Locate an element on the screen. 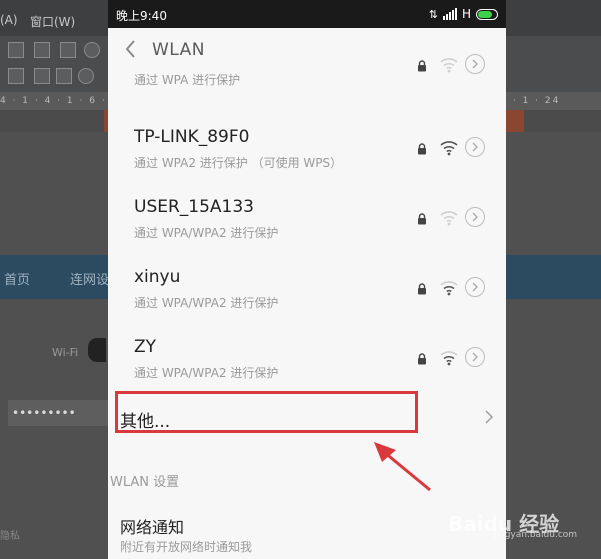  status-time: 晚上9:40 is located at coordinates (141, 16).